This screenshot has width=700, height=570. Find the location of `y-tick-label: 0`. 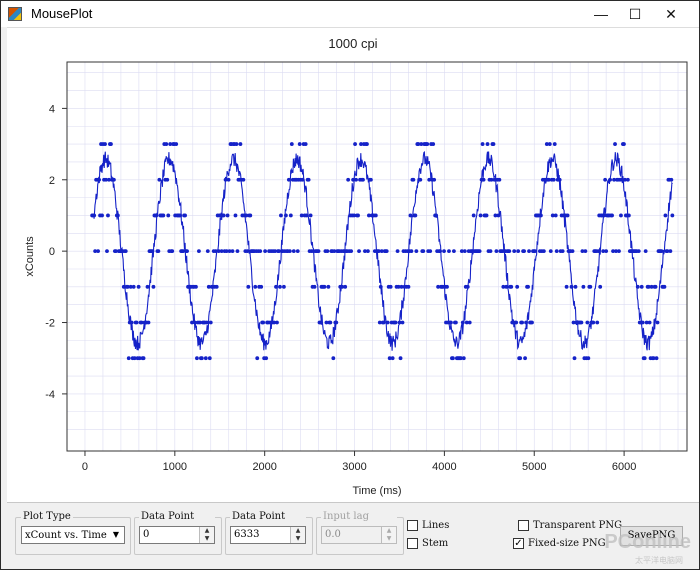

y-tick-label: 0 is located at coordinates (52, 252).